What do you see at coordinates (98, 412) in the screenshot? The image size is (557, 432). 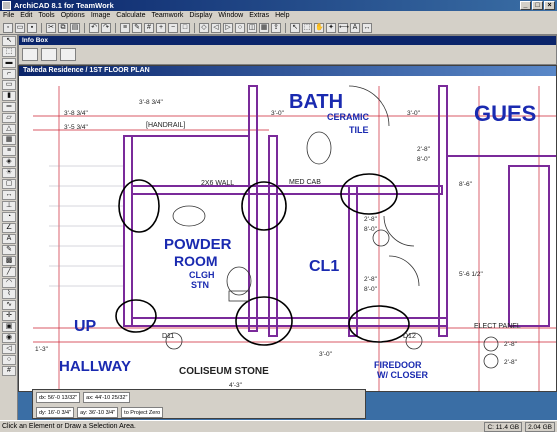 I see `ay-field: ay: 36'-10 3/4"` at bounding box center [98, 412].